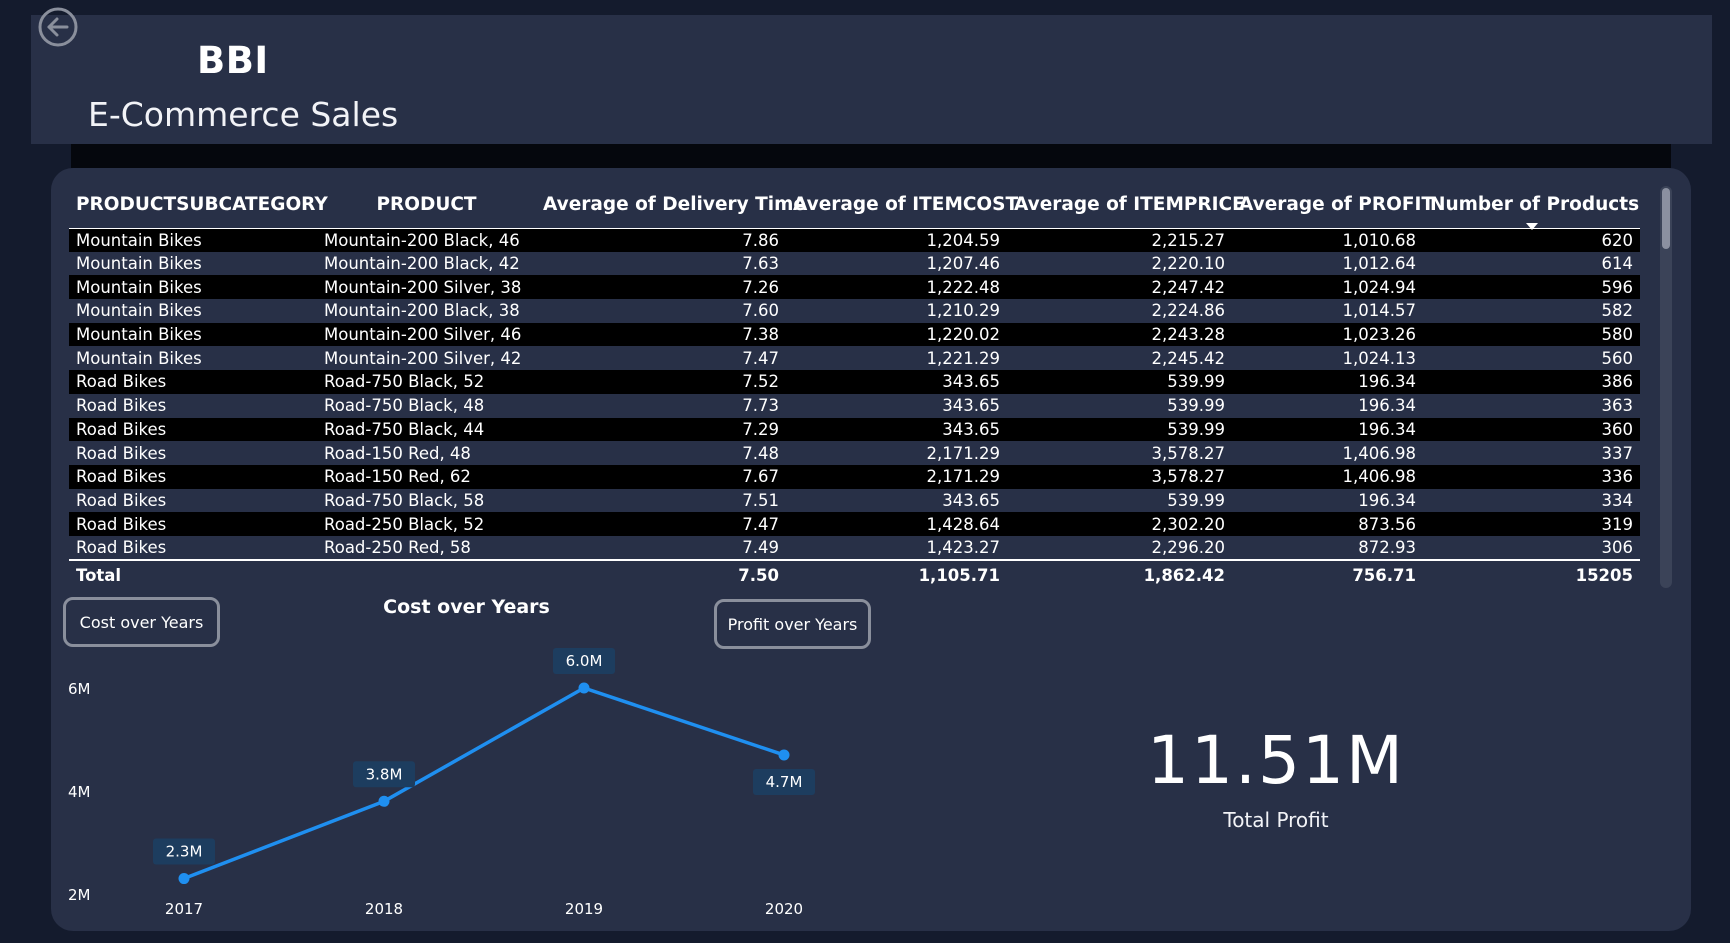 The height and width of the screenshot is (943, 1730). What do you see at coordinates (384, 909) in the screenshot?
I see `x-tick-label: 2018` at bounding box center [384, 909].